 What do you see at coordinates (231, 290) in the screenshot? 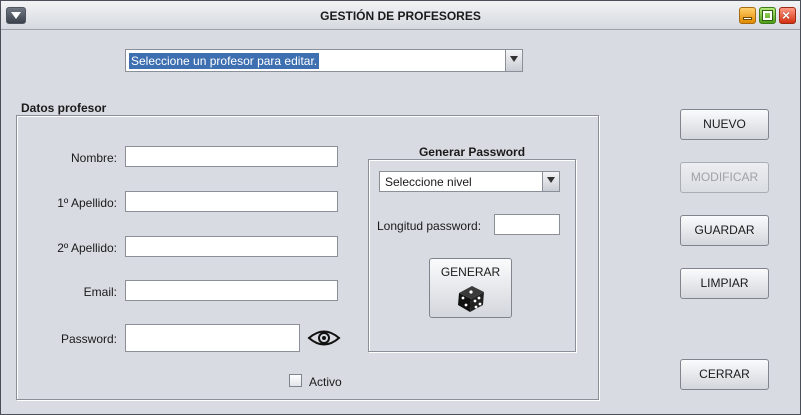
I see `email-field` at bounding box center [231, 290].